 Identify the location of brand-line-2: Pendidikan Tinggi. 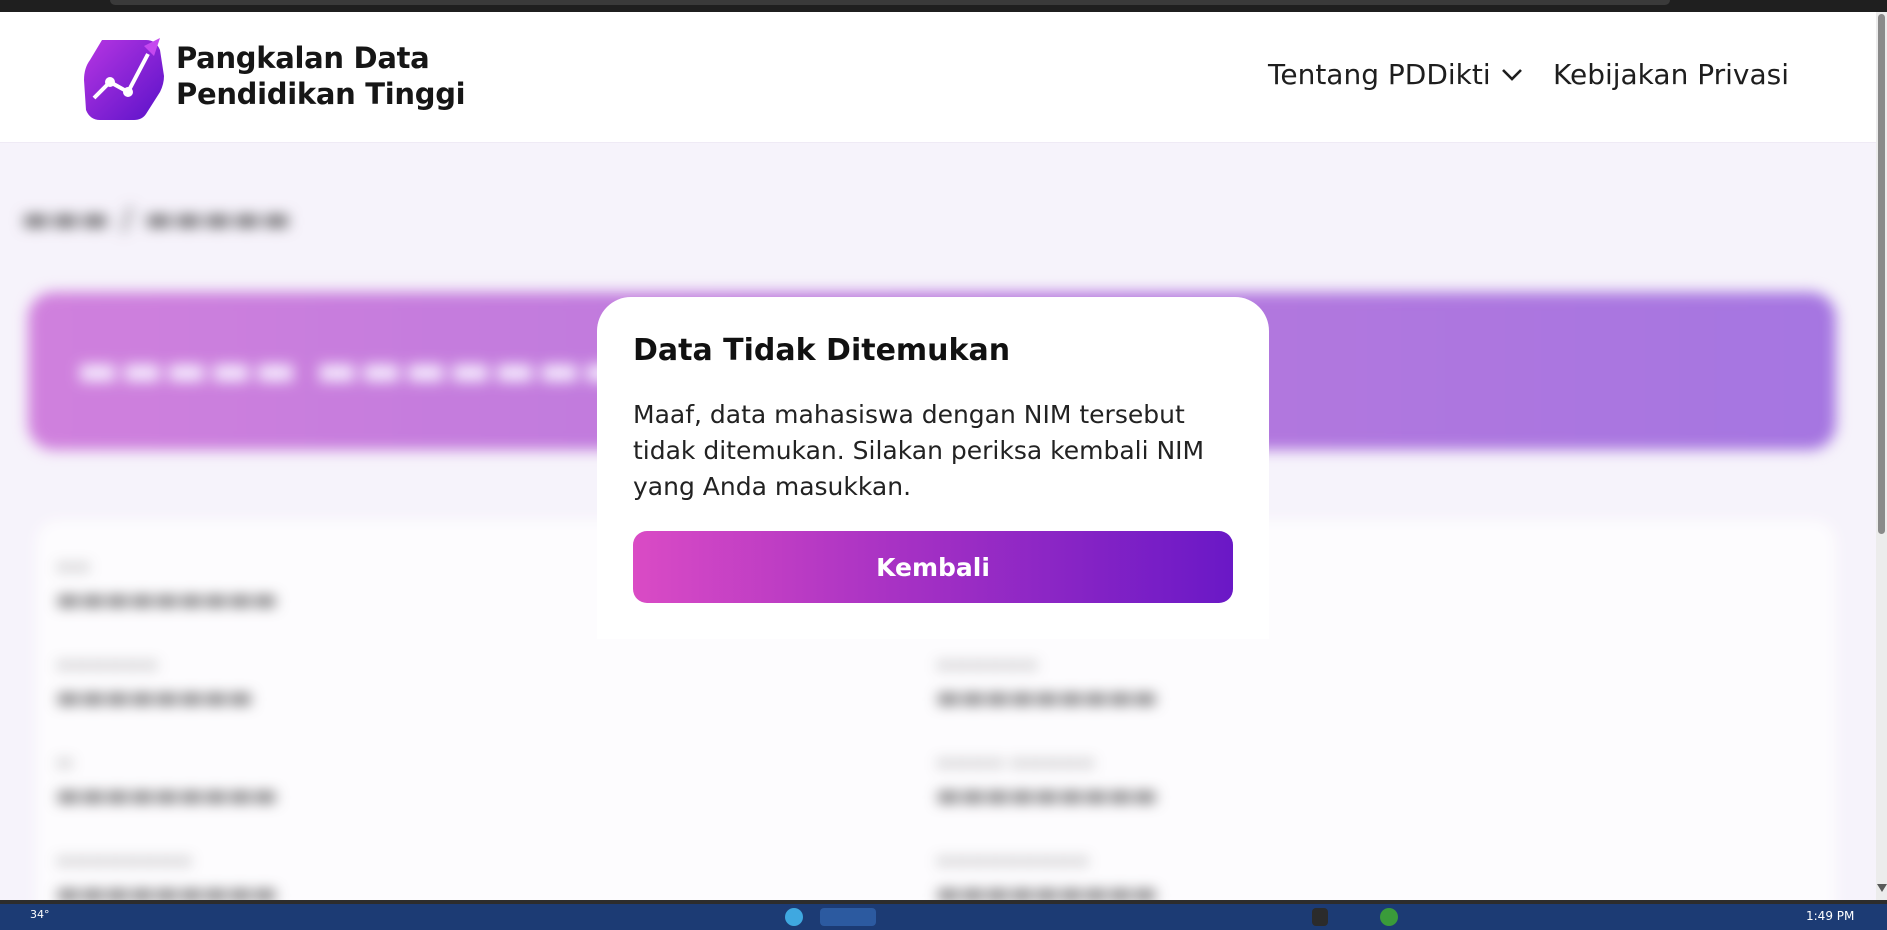
(321, 94).